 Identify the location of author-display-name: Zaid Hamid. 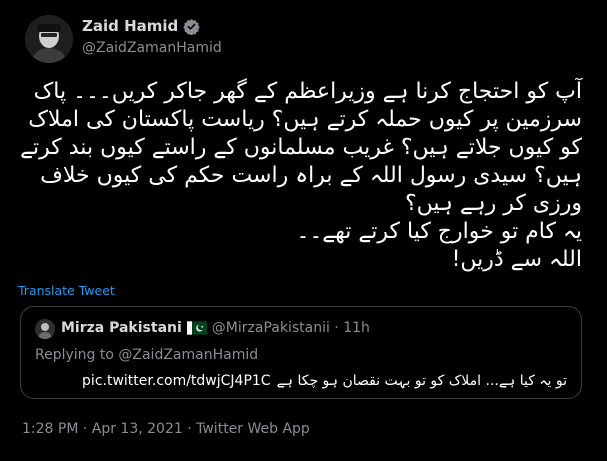
(130, 26).